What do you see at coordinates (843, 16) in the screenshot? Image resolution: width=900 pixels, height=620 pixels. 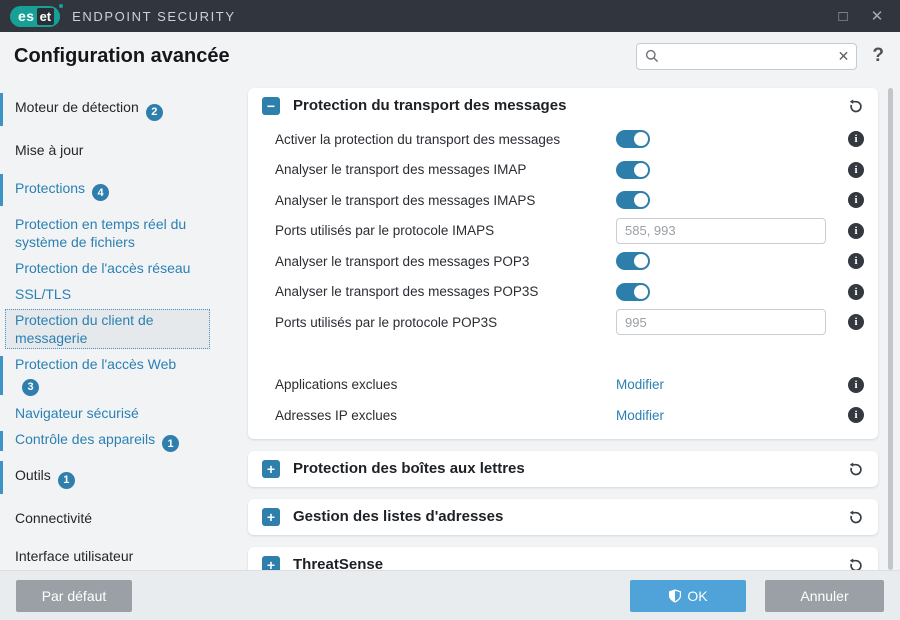 I see `maximize-icon: □` at bounding box center [843, 16].